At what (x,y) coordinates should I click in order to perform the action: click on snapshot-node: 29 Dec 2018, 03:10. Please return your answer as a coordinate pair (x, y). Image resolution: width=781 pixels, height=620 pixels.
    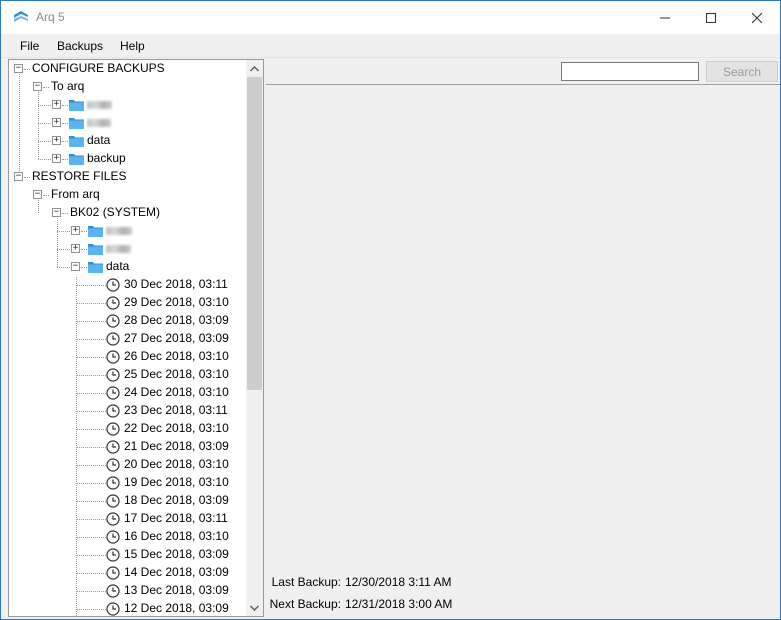
    Looking at the image, I should click on (176, 302).